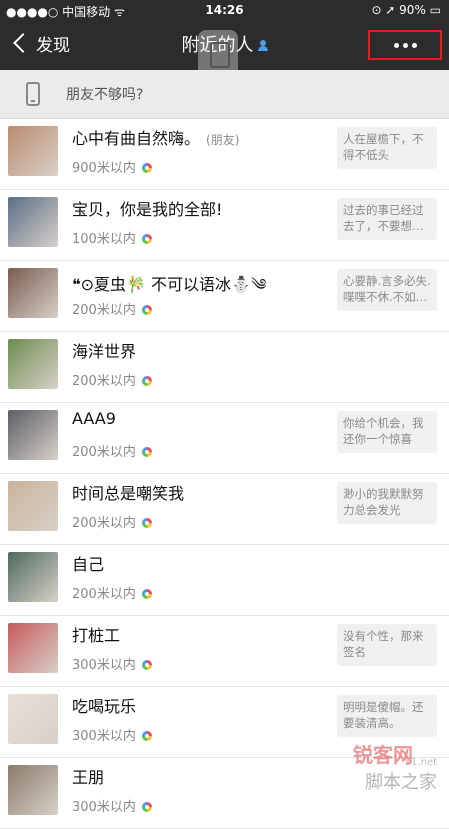 The width and height of the screenshot is (449, 829). I want to click on person-name: AAA9, so click(97, 418).